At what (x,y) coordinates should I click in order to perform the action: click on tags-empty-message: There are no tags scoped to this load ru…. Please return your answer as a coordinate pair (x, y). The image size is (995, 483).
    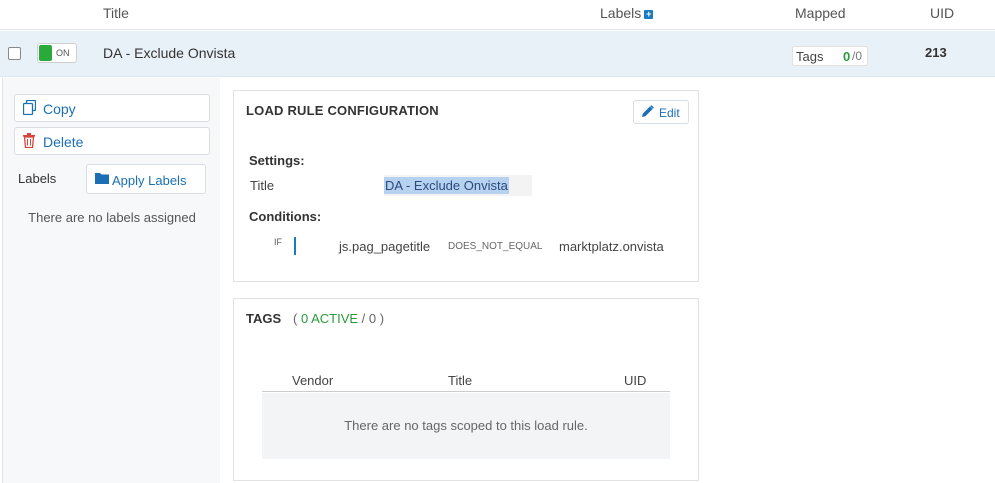
    Looking at the image, I should click on (466, 425).